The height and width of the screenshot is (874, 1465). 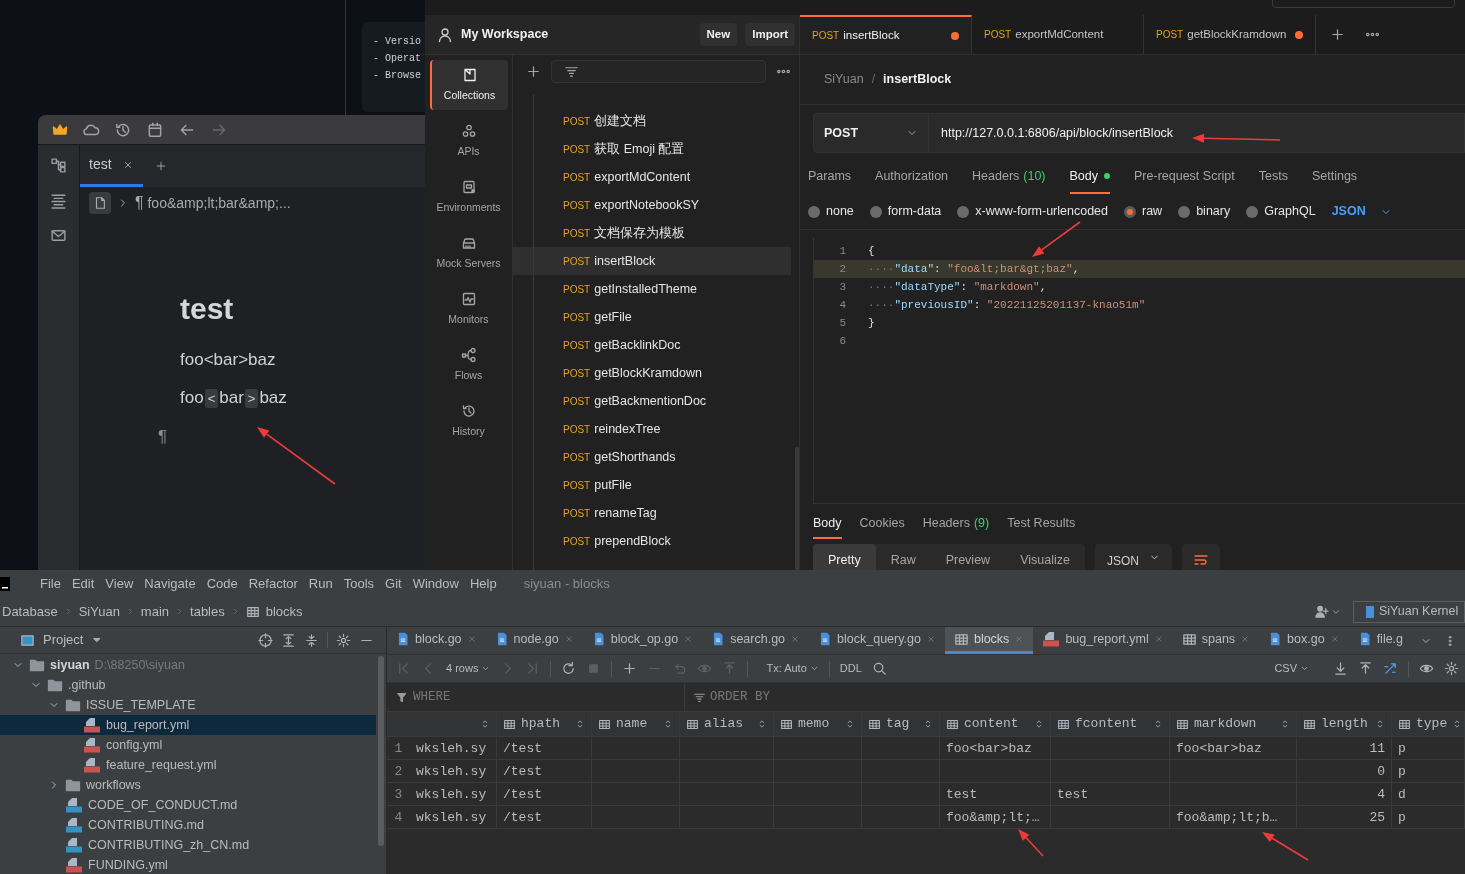 What do you see at coordinates (877, 640) in the screenshot?
I see `file-tab: block_query.go` at bounding box center [877, 640].